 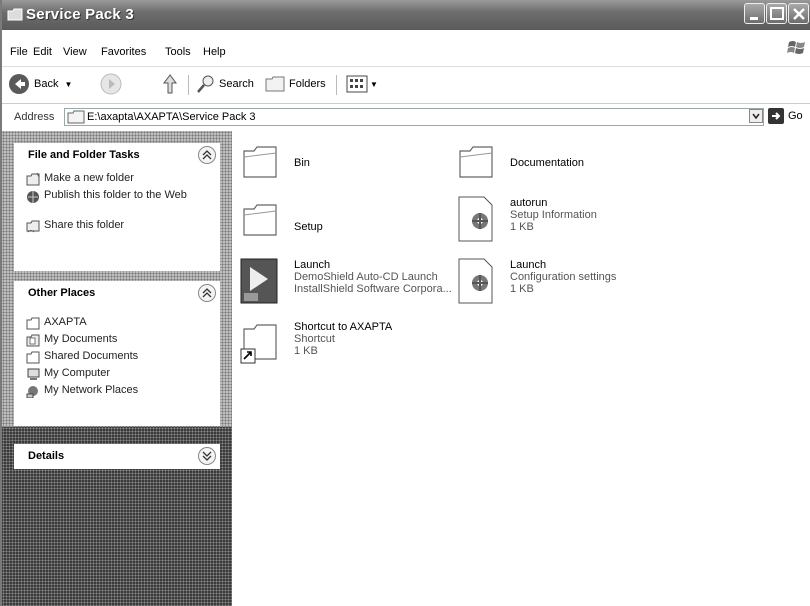 I want to click on file-item-shortcut-axapta: Shortcut to AXAPTA Shortcut 1 KB, so click(x=345, y=345).